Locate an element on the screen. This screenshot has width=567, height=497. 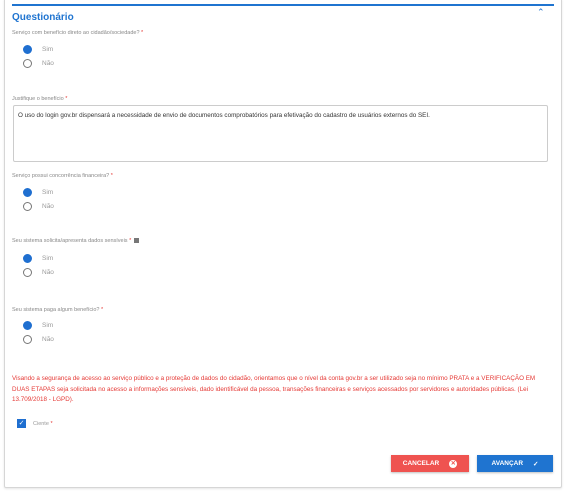
advance-button: AVANÇAR ✓ is located at coordinates (515, 463).